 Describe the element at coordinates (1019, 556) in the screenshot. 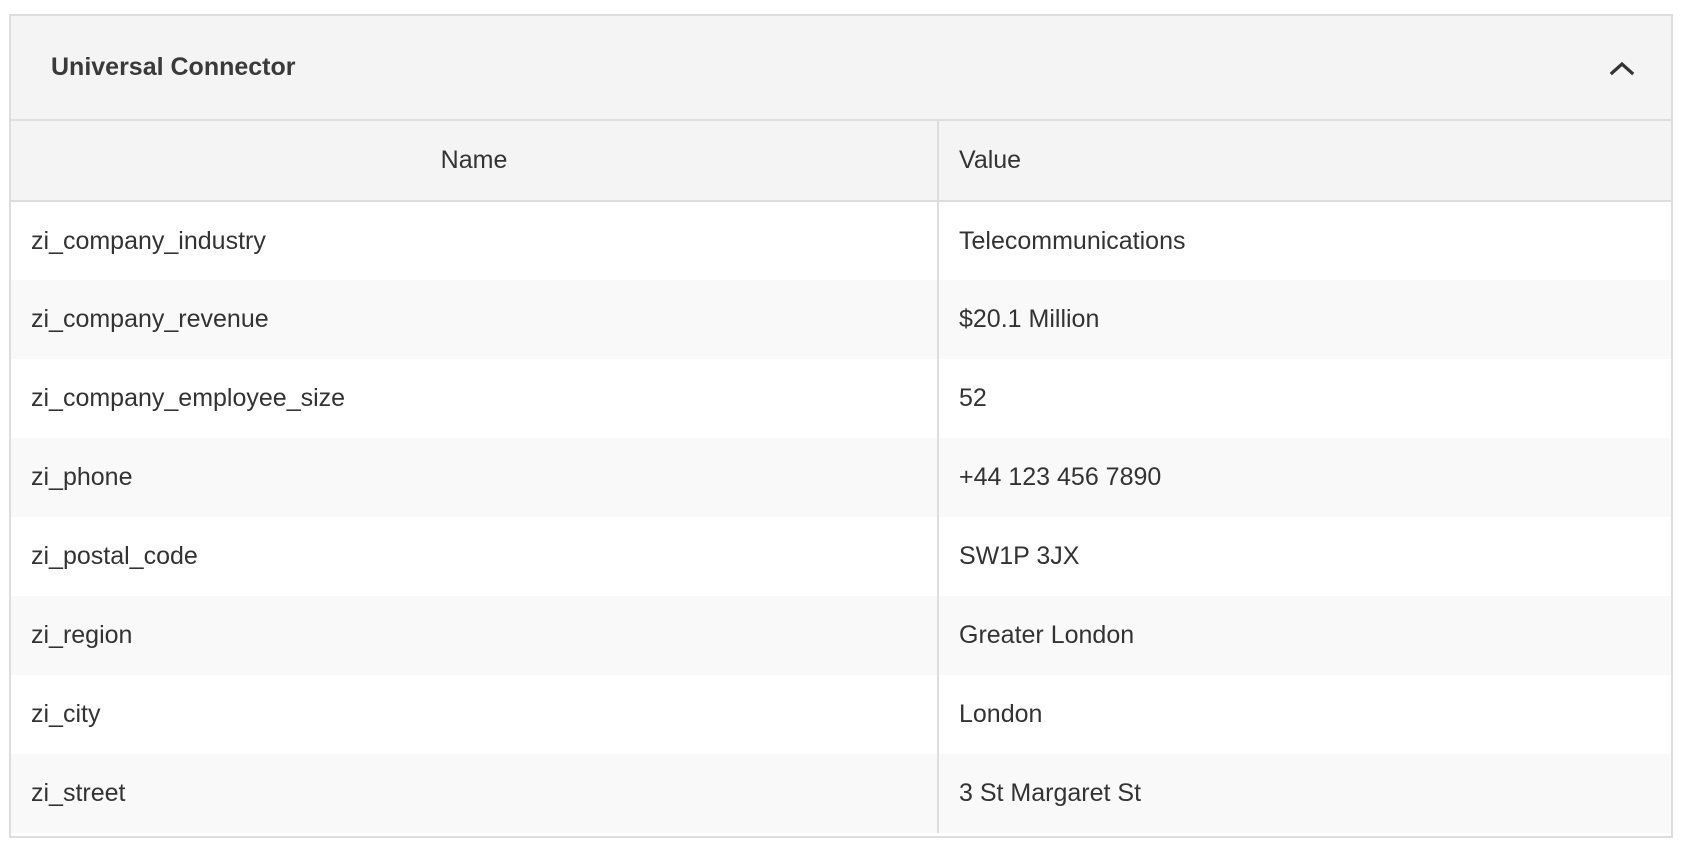

I see `row-value-cell: SW1P 3JX` at that location.